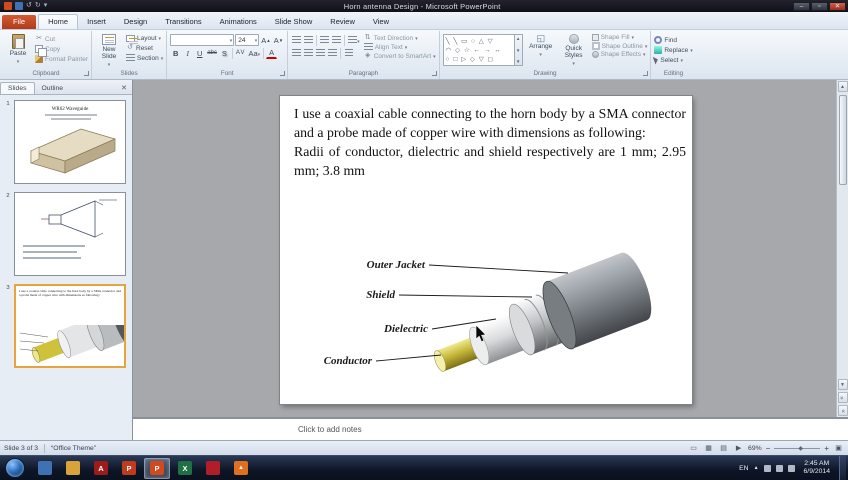 The width and height of the screenshot is (848, 480). What do you see at coordinates (646, 73) in the screenshot?
I see `drawing-dialog-launcher` at bounding box center [646, 73].